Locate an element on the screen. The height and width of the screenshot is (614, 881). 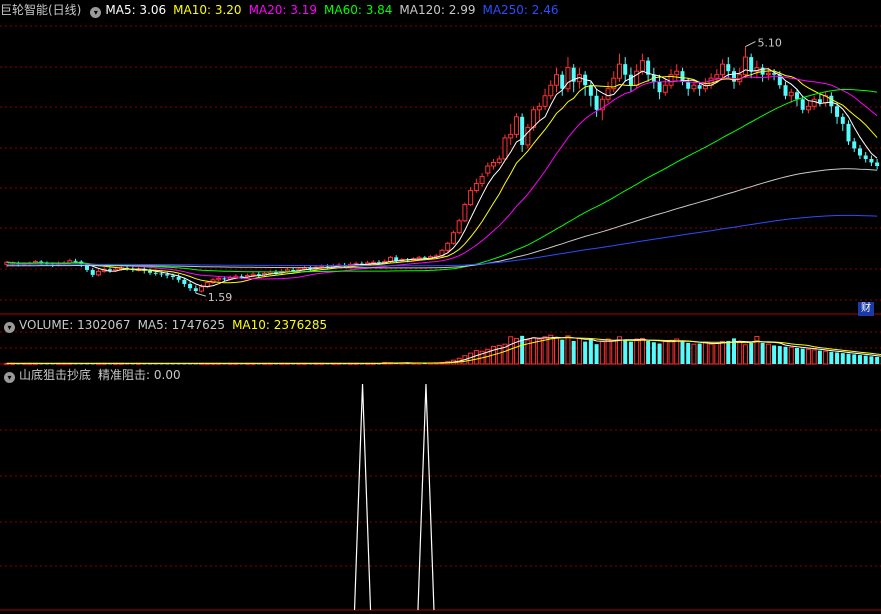
indicator-legend: 山底狙击抄底 精准阻击: 0.00 is located at coordinates (103, 375).